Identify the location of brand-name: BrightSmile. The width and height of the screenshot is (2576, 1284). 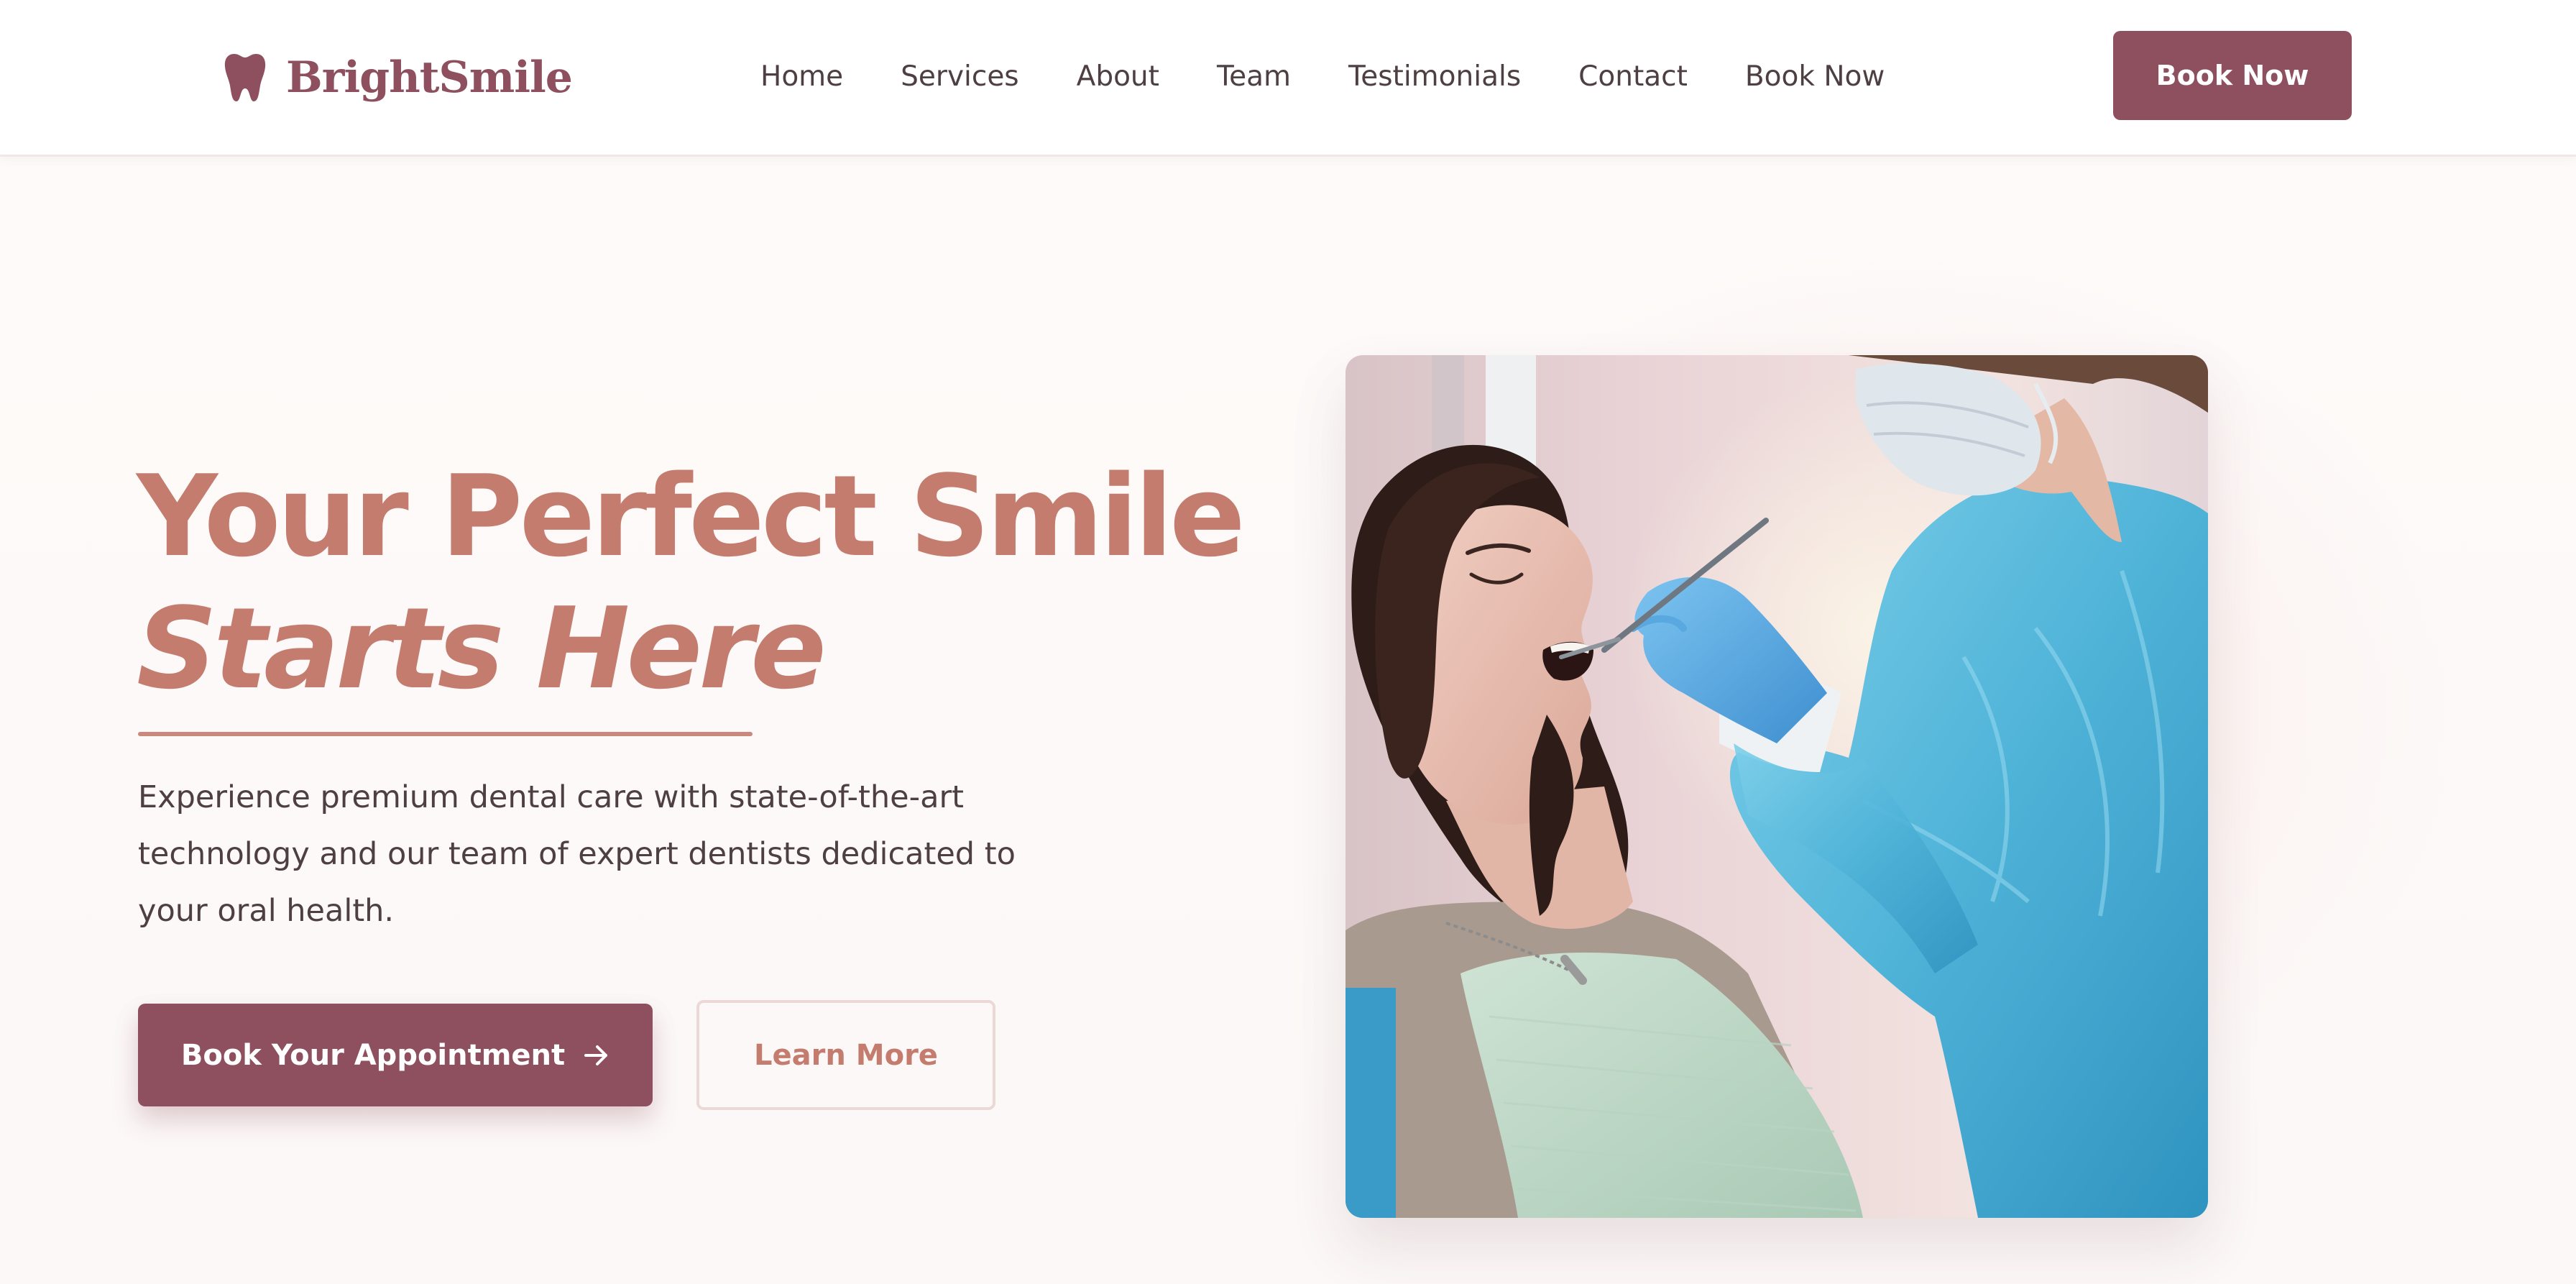
(429, 77).